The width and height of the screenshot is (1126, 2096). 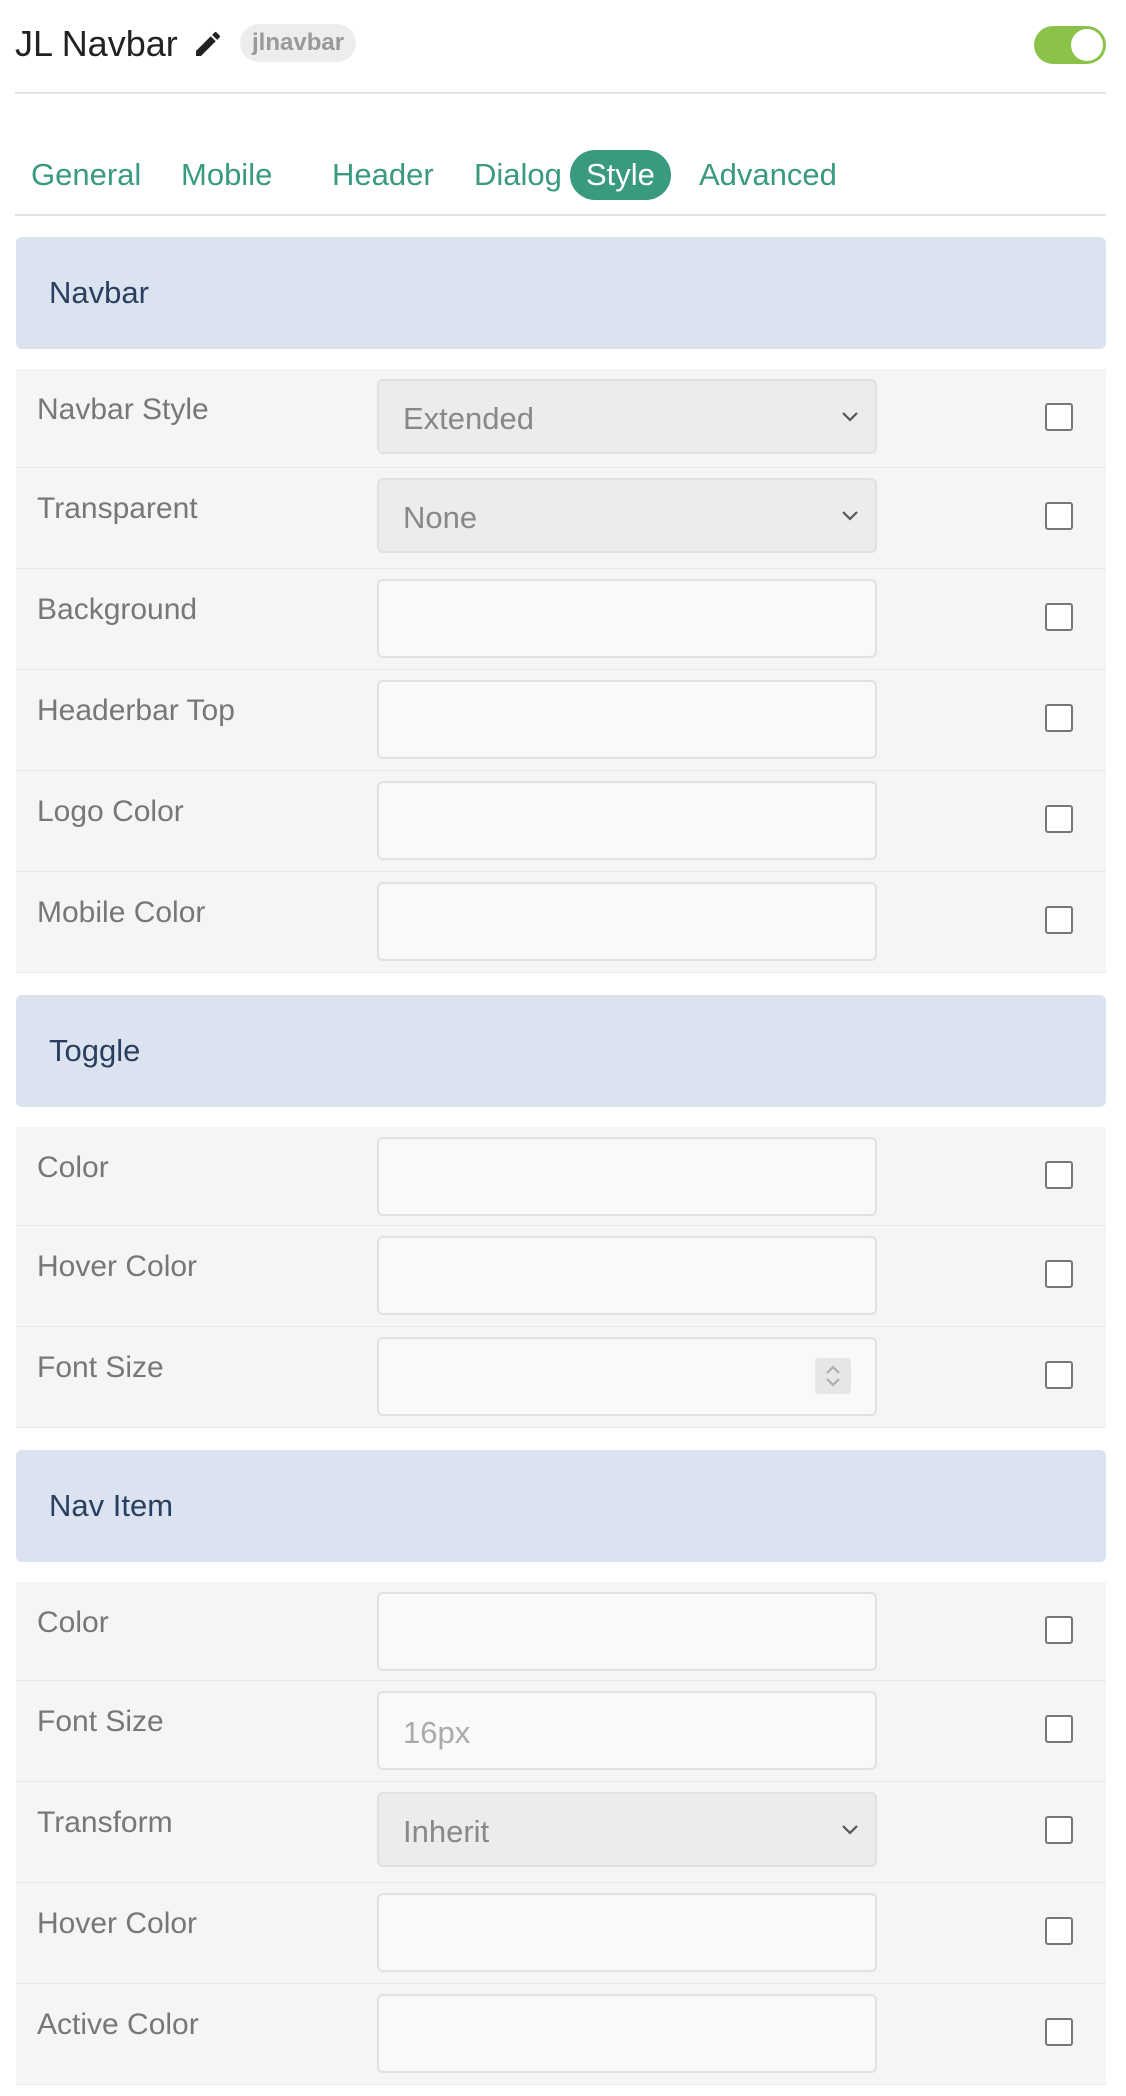 I want to click on field-row-toggle-hover-color: Hover Color, so click(x=561, y=1275).